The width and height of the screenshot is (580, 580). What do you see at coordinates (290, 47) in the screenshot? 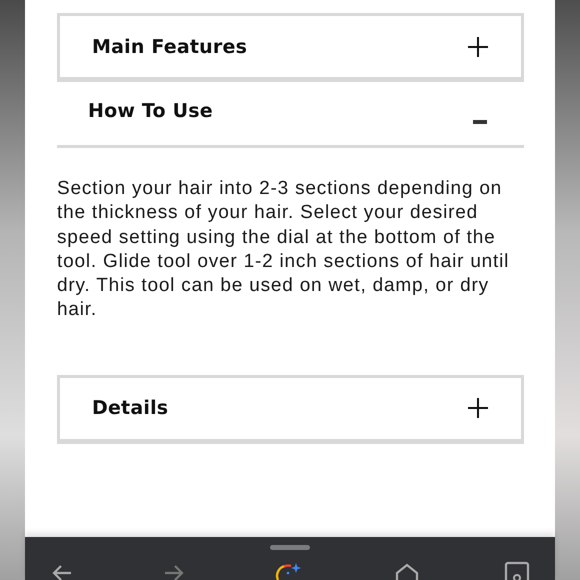
I see `accordion-header: Main Features` at bounding box center [290, 47].